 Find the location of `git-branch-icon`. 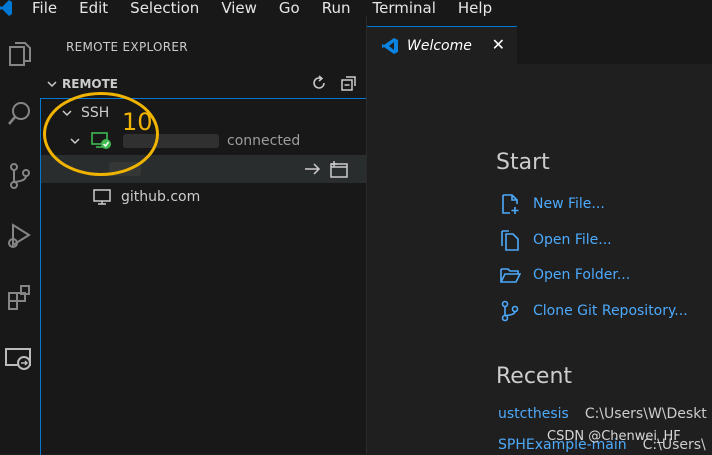

git-branch-icon is located at coordinates (510, 311).